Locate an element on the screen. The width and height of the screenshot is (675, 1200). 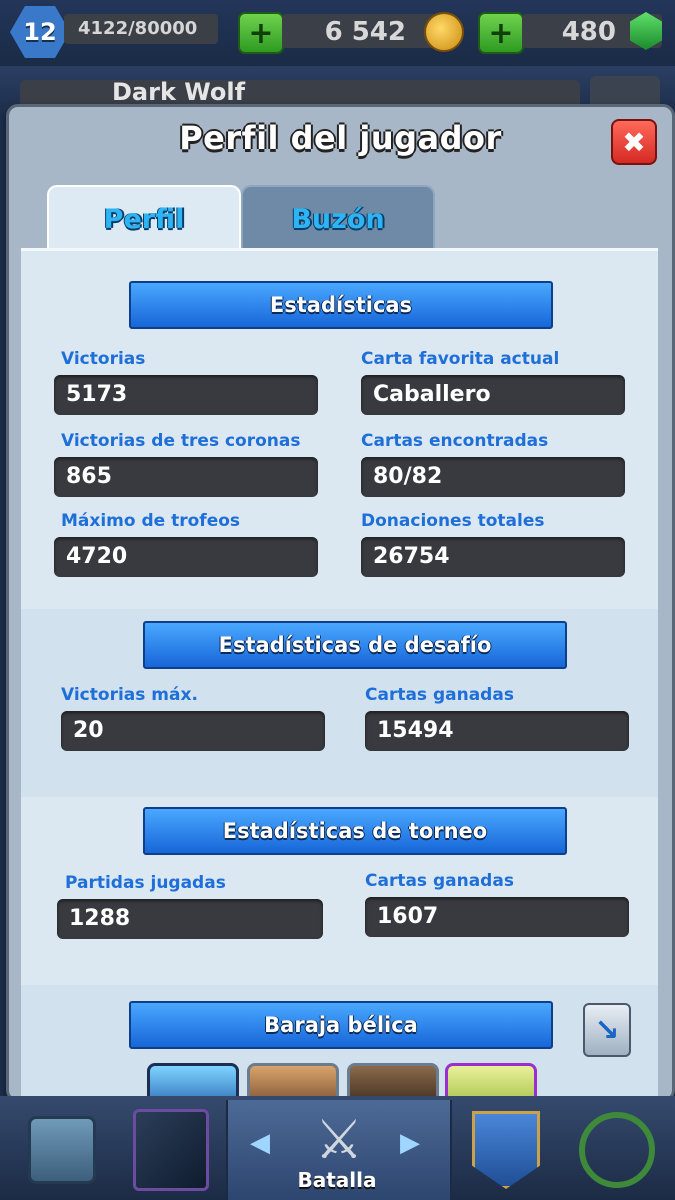
nav-right-arrow-icon: ▶ is located at coordinates (410, 1143).